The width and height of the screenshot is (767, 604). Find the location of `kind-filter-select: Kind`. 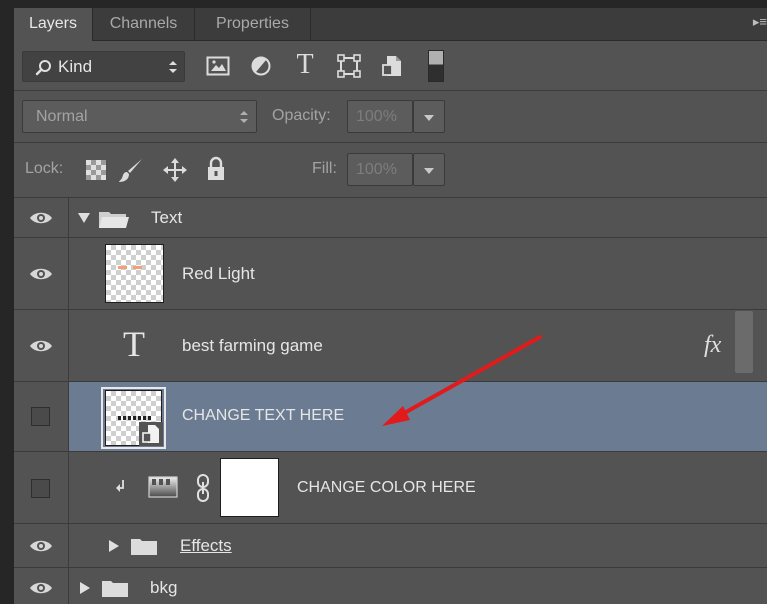

kind-filter-select: Kind is located at coordinates (103, 66).